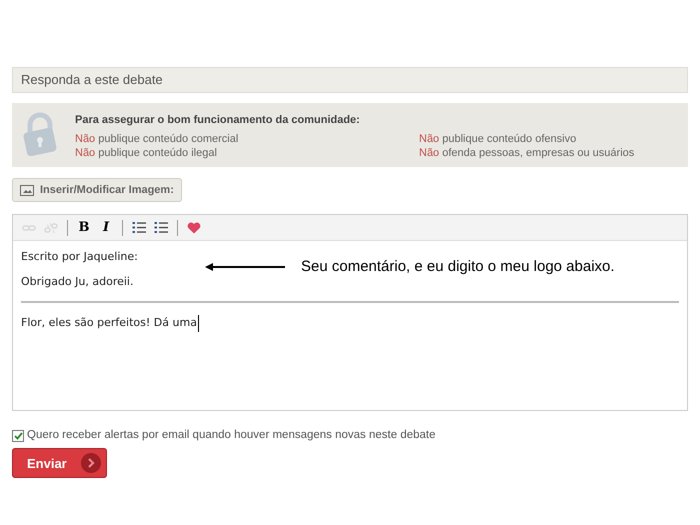 The width and height of the screenshot is (700, 525). I want to click on annotation-text: Seu comentário, e eu digito o meu logo abaixo., so click(458, 267).